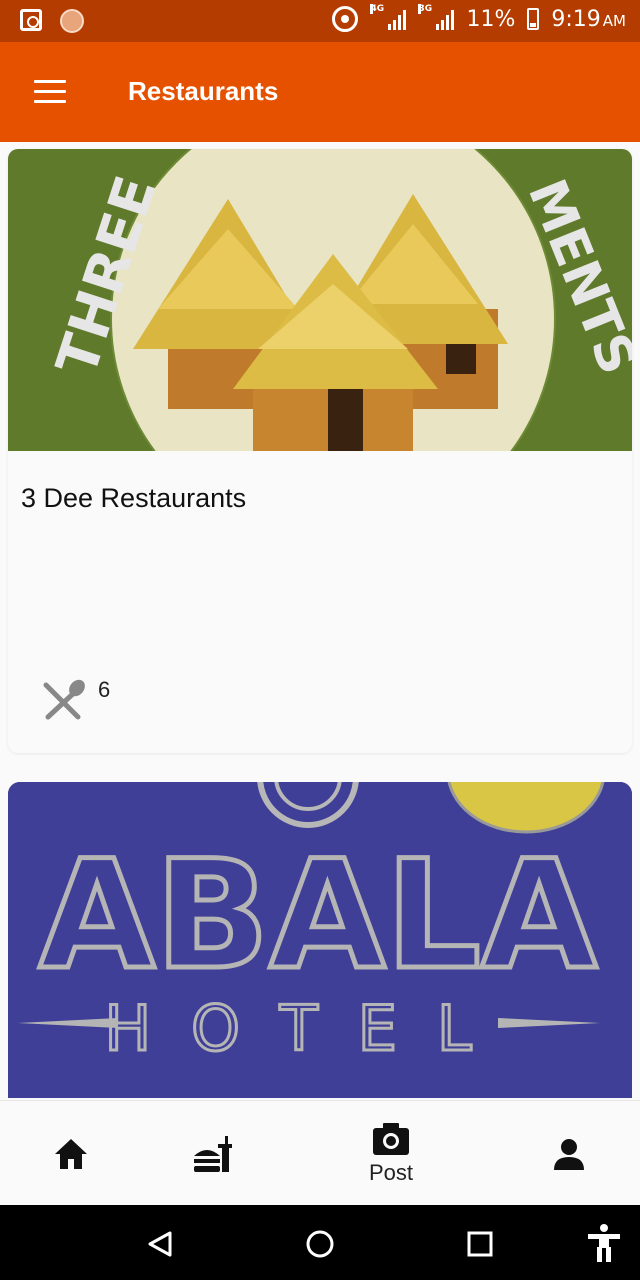 This screenshot has width=640, height=1280. What do you see at coordinates (604, 1243) in the screenshot?
I see `accessibility-icon` at bounding box center [604, 1243].